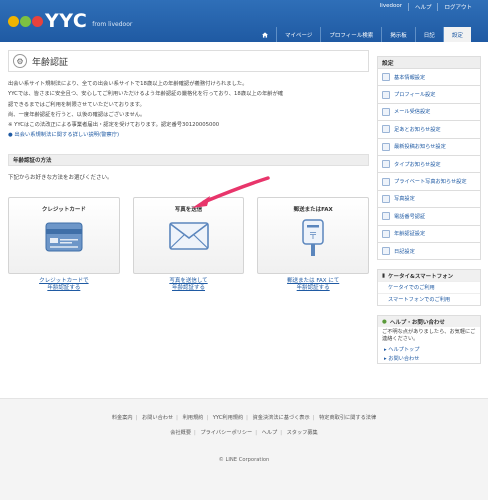 The width and height of the screenshot is (488, 500). I want to click on top-utility-links: livedoor ヘルプ ログアウト, so click(426, 7).